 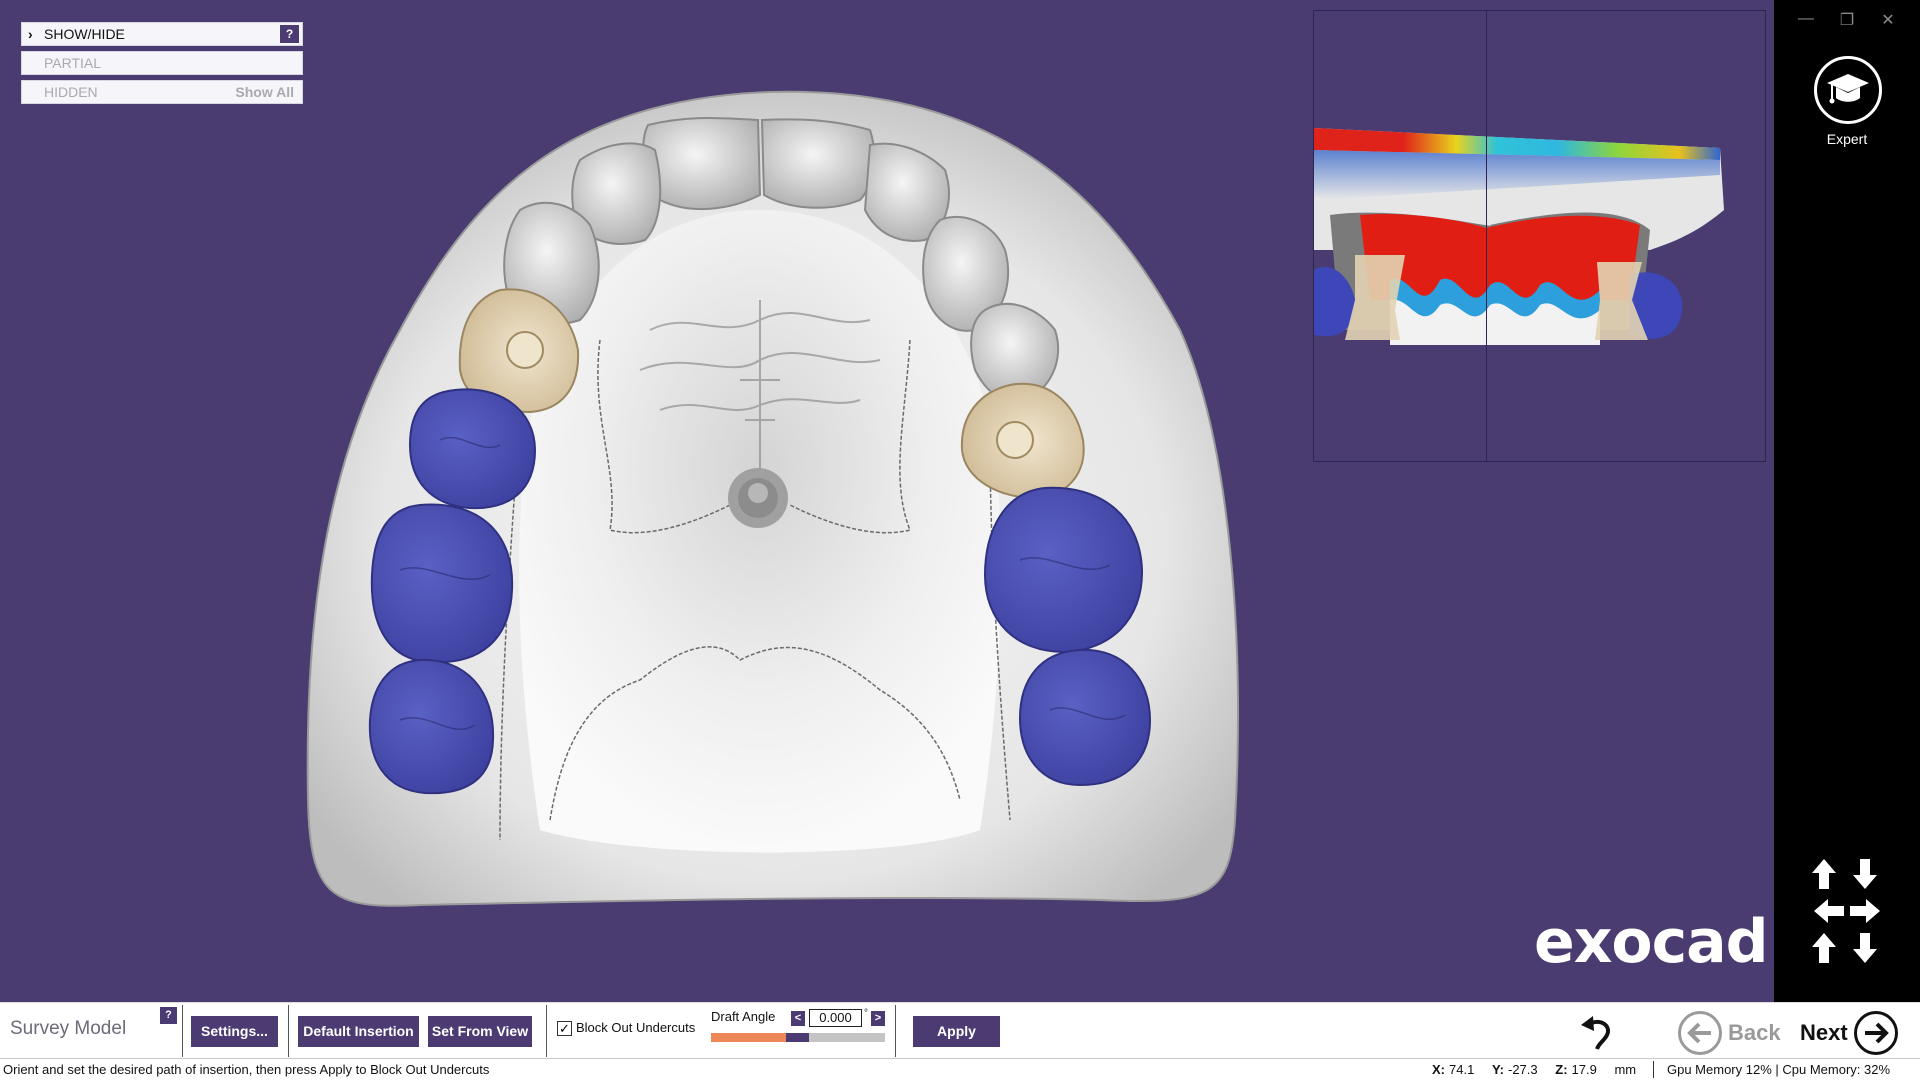 I want to click on show-hide-row-hidden: HIDDEN Show All, so click(x=162, y=92).